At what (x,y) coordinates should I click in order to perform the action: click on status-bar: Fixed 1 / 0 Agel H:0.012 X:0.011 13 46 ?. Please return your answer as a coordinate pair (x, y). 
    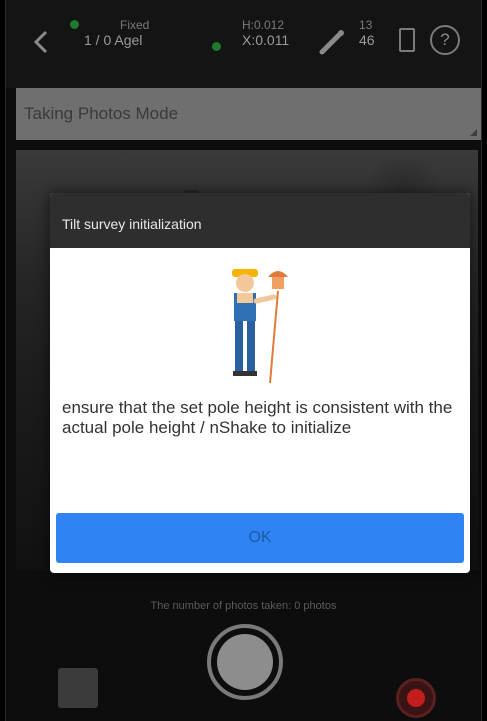
    Looking at the image, I should click on (243, 44).